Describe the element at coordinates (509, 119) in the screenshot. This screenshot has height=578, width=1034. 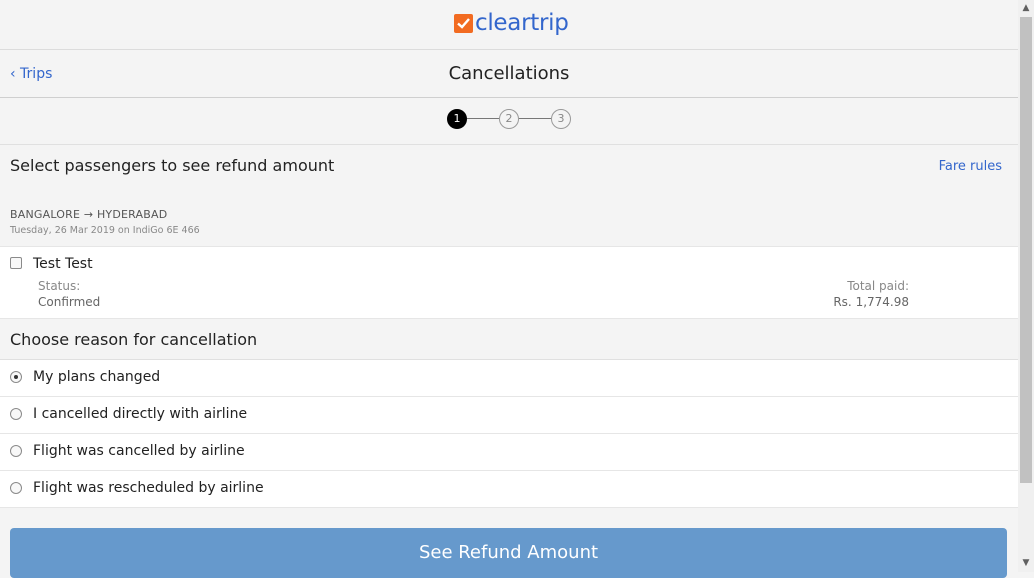
I see `step-2: 2` at that location.